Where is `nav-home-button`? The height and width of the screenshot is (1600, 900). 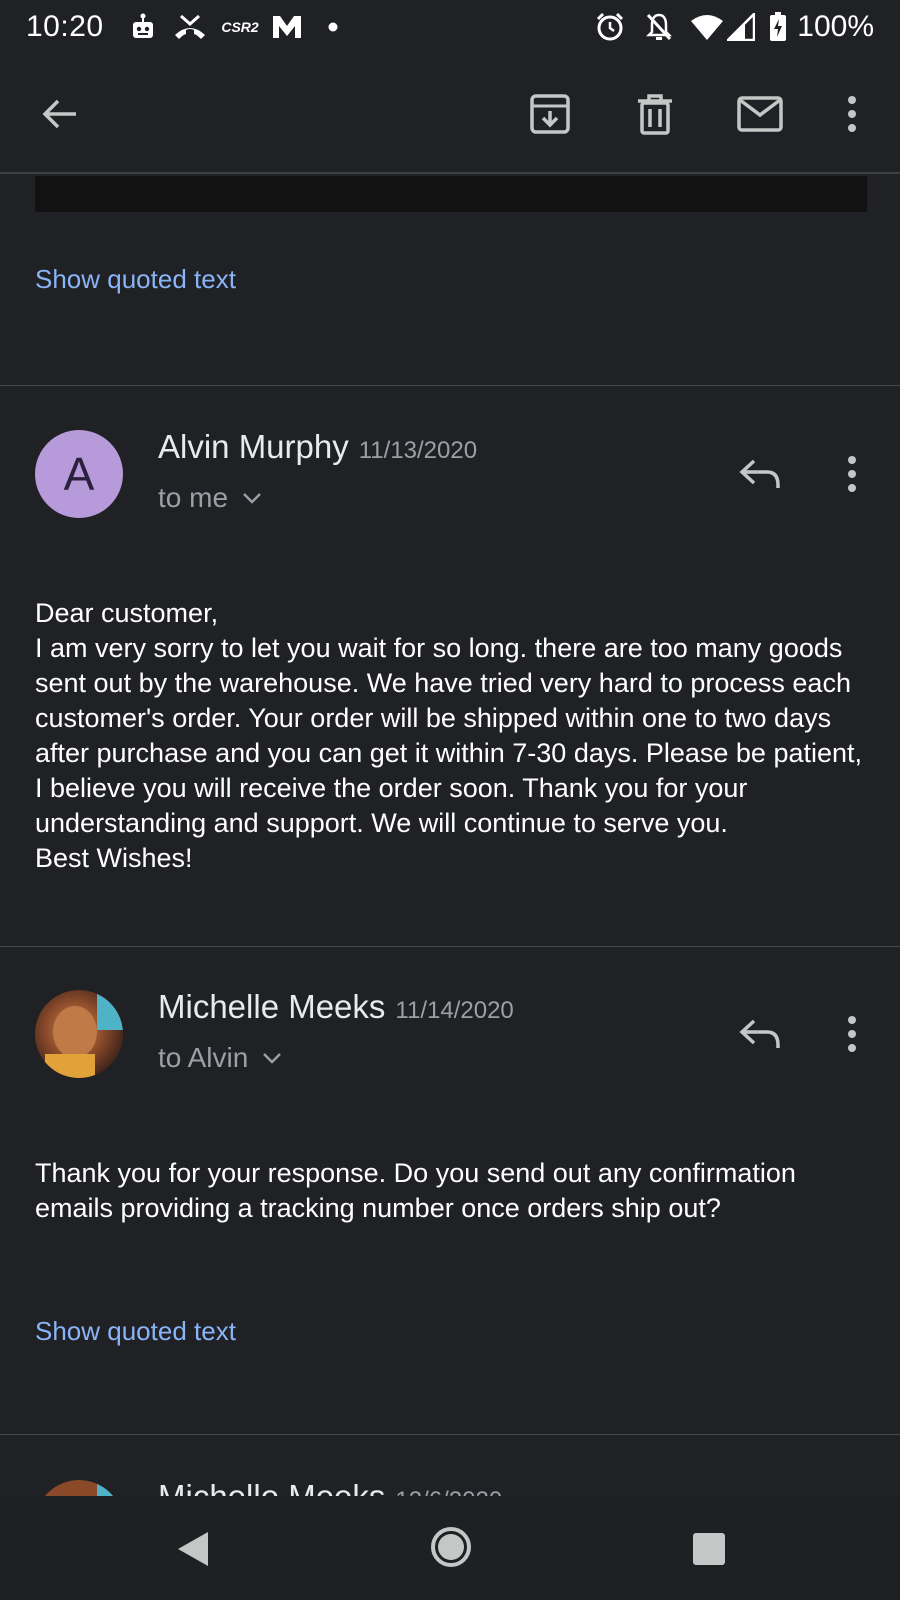 nav-home-button is located at coordinates (451, 1547).